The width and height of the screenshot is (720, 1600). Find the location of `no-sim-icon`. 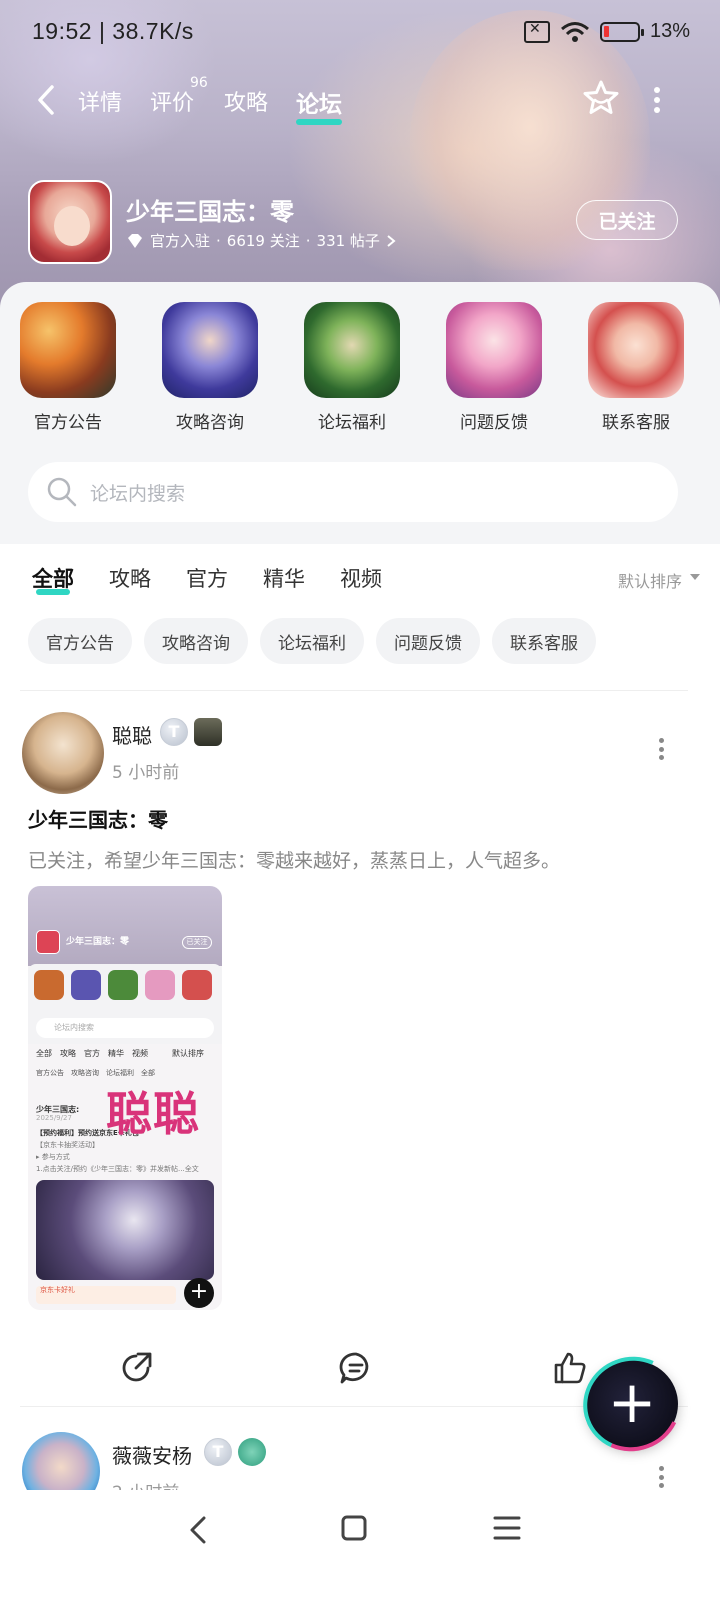

no-sim-icon is located at coordinates (536, 31).